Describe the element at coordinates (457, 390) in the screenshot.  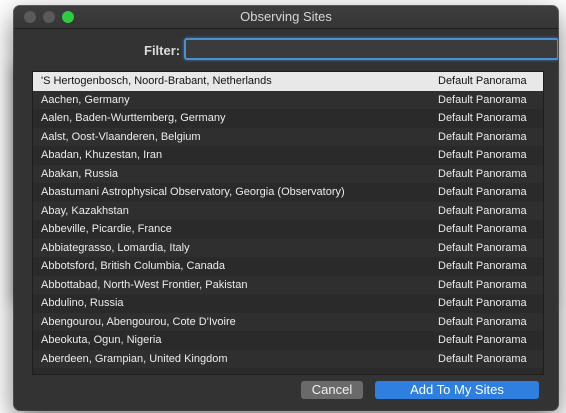
I see `add-to-my-sites-button: Add To My Sites` at that location.